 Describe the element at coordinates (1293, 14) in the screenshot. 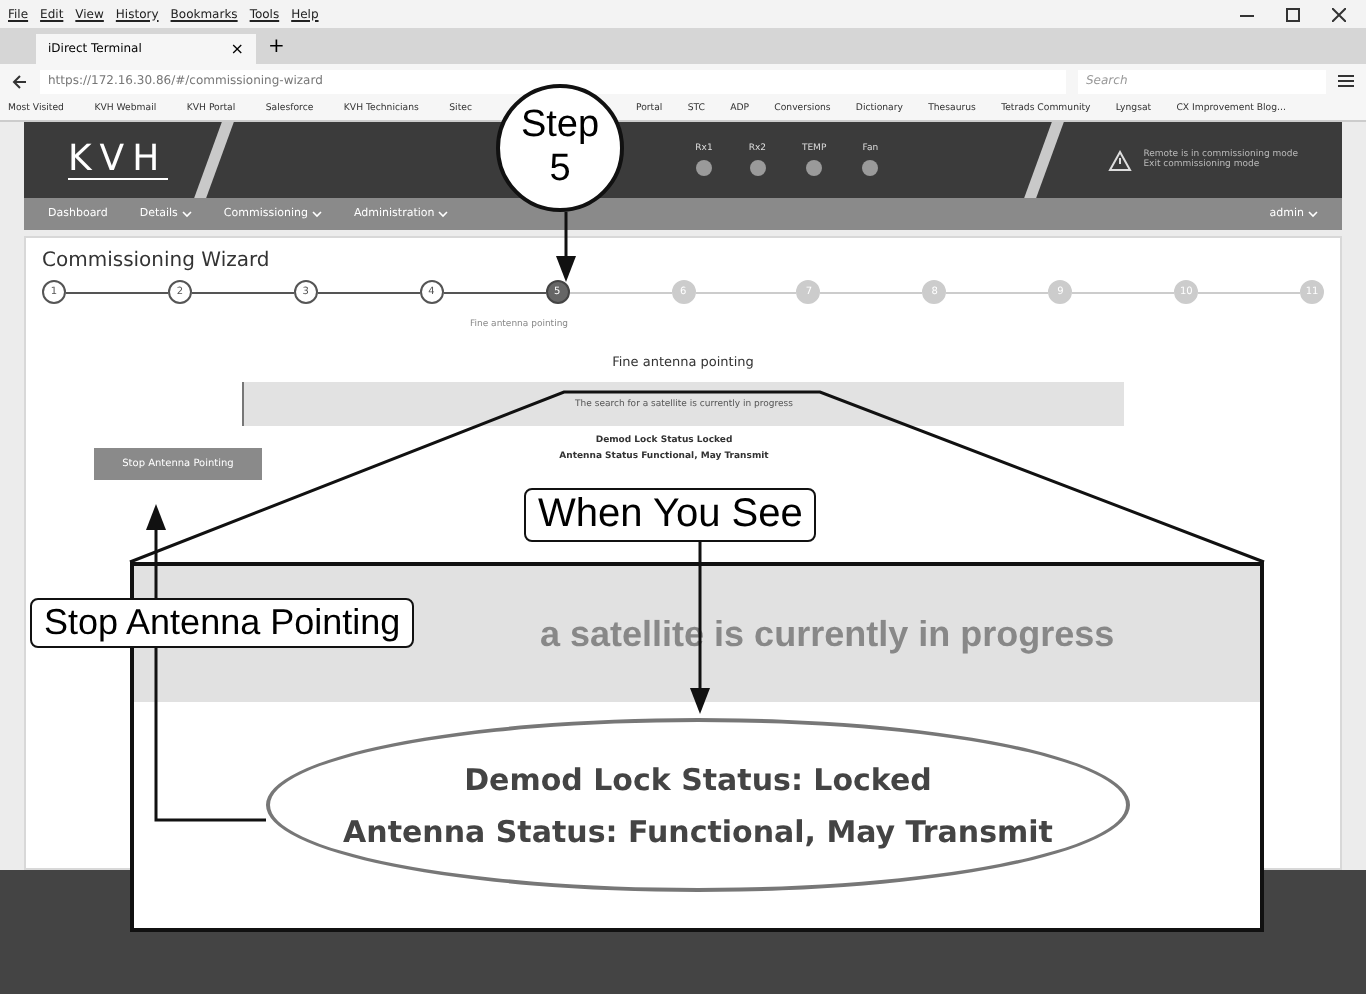

I see `maximize-icon` at that location.